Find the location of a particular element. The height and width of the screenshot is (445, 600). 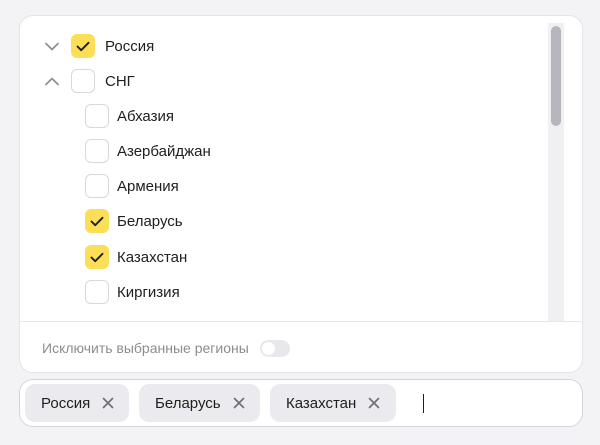

selected-regions-input: Россия Беларусь Казахстан is located at coordinates (301, 403).